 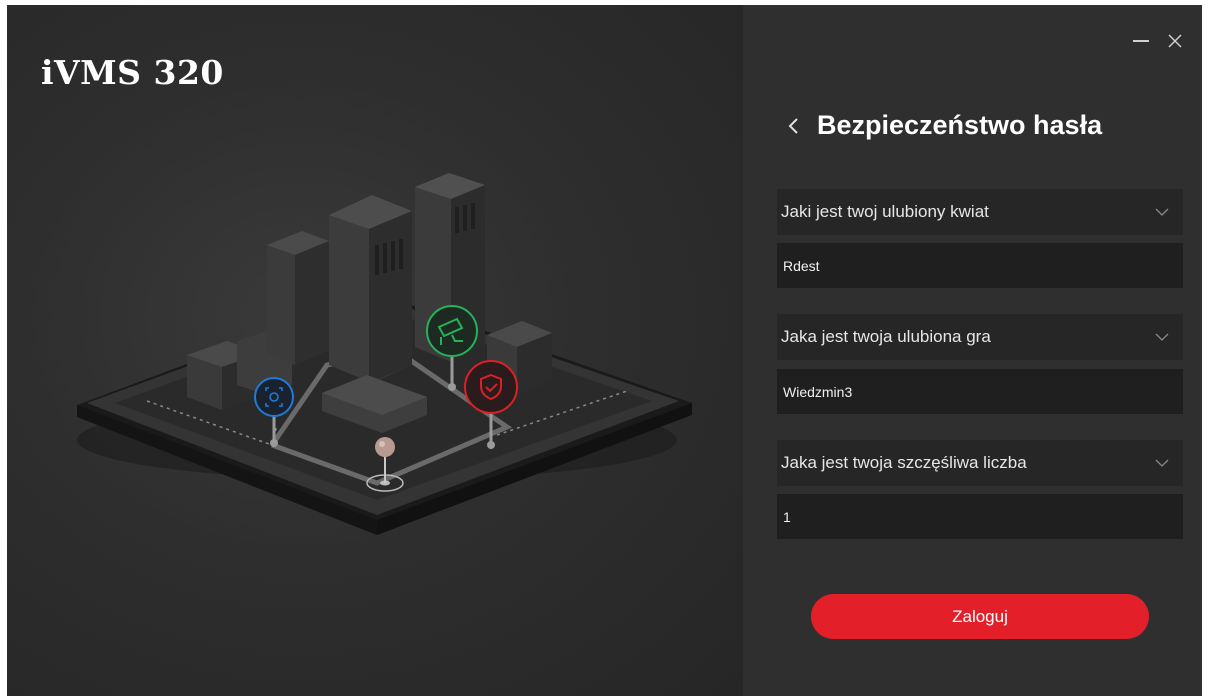 I want to click on back-chevron-icon, so click(x=793, y=125).